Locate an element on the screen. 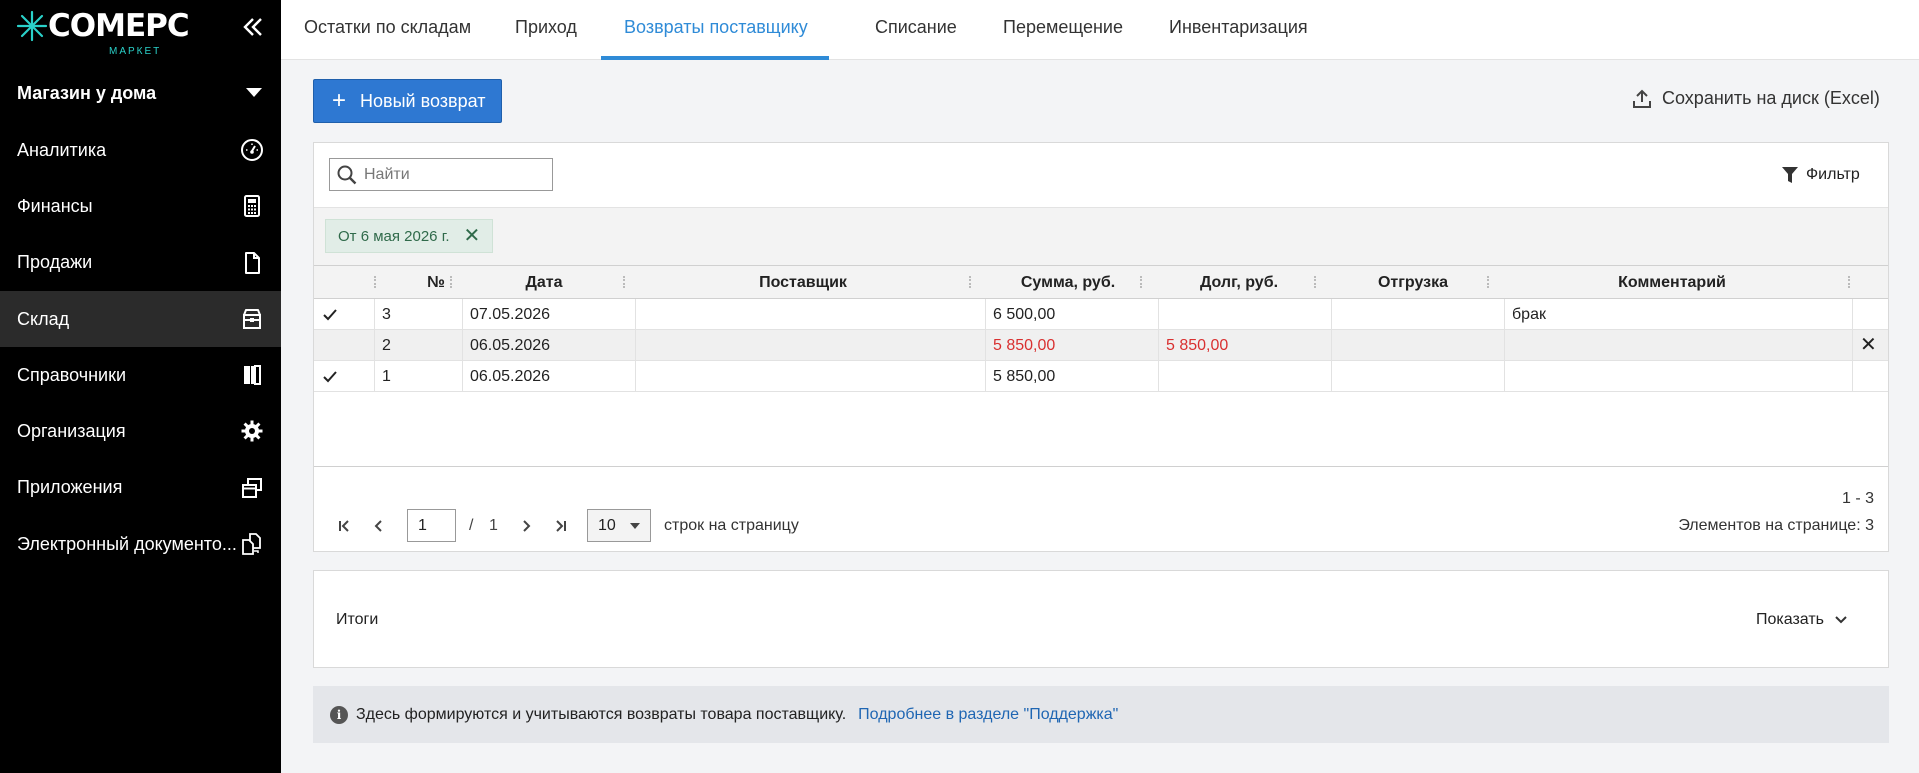 The width and height of the screenshot is (1919, 773). sidebar-item-sales: Продажи is located at coordinates (140, 263).